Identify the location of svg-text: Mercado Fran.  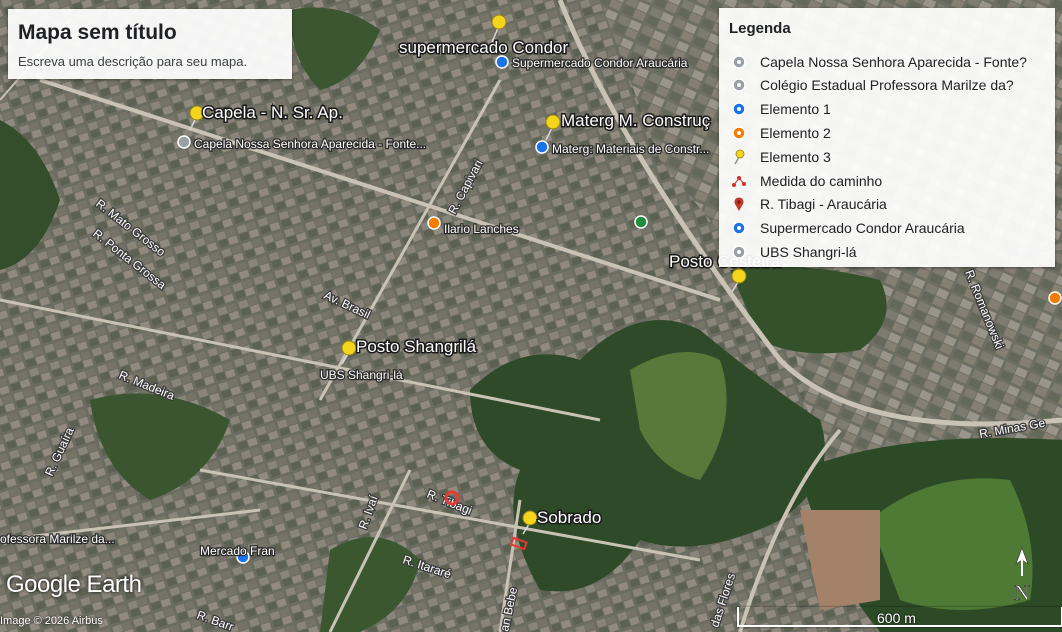
(237, 551).